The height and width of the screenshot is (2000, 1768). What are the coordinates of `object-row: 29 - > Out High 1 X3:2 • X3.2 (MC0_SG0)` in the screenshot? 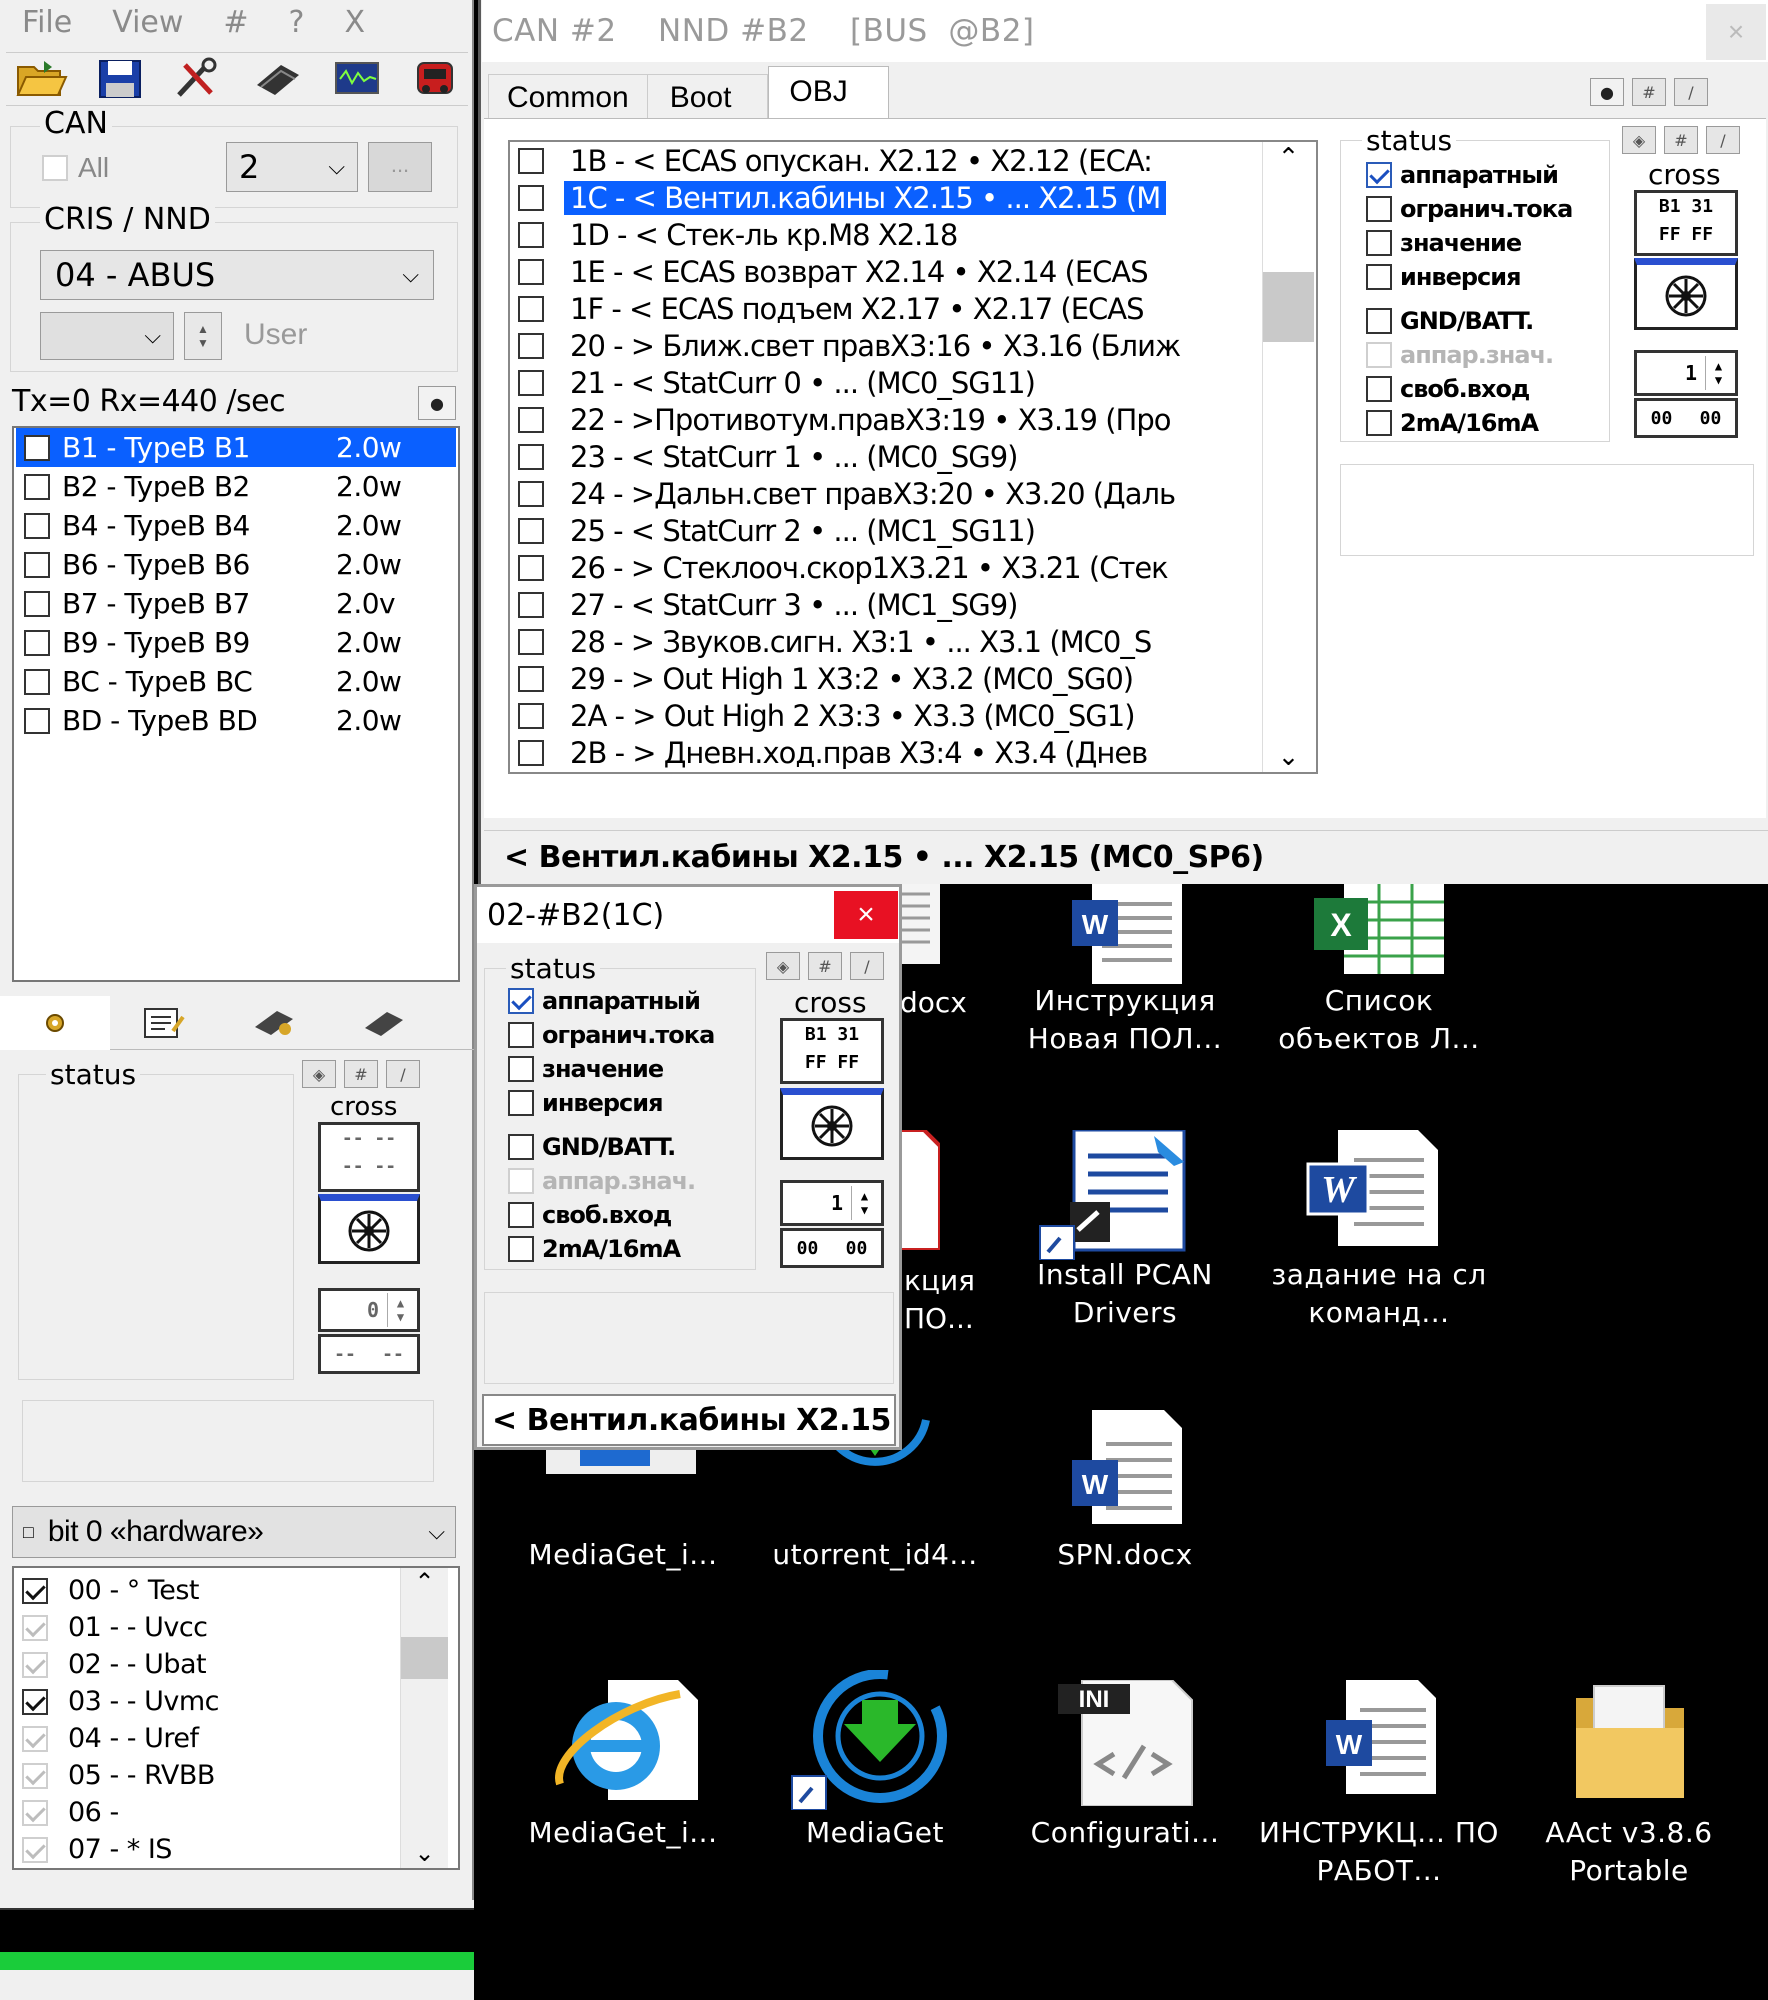 It's located at (884, 678).